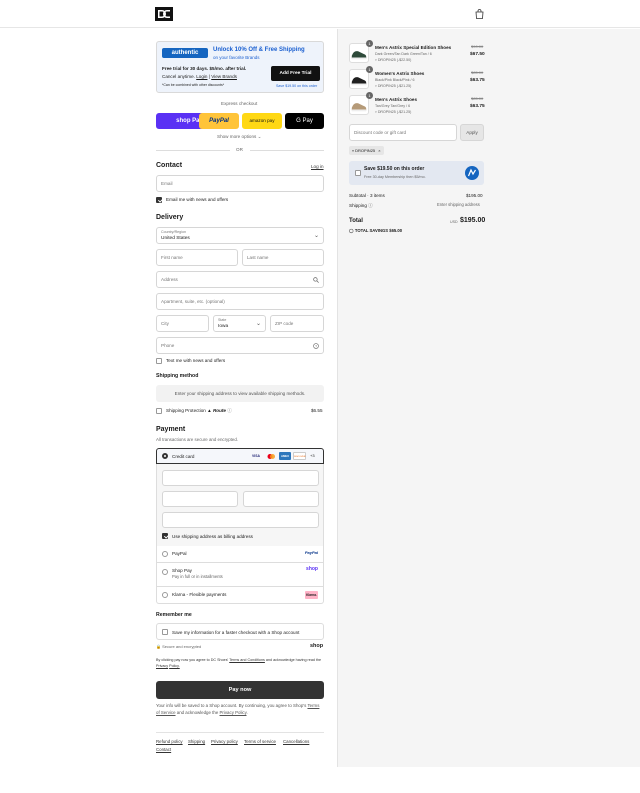 This screenshot has width=640, height=793. What do you see at coordinates (236, 57) in the screenshot?
I see `promo-sub: on your favorite Brands` at bounding box center [236, 57].